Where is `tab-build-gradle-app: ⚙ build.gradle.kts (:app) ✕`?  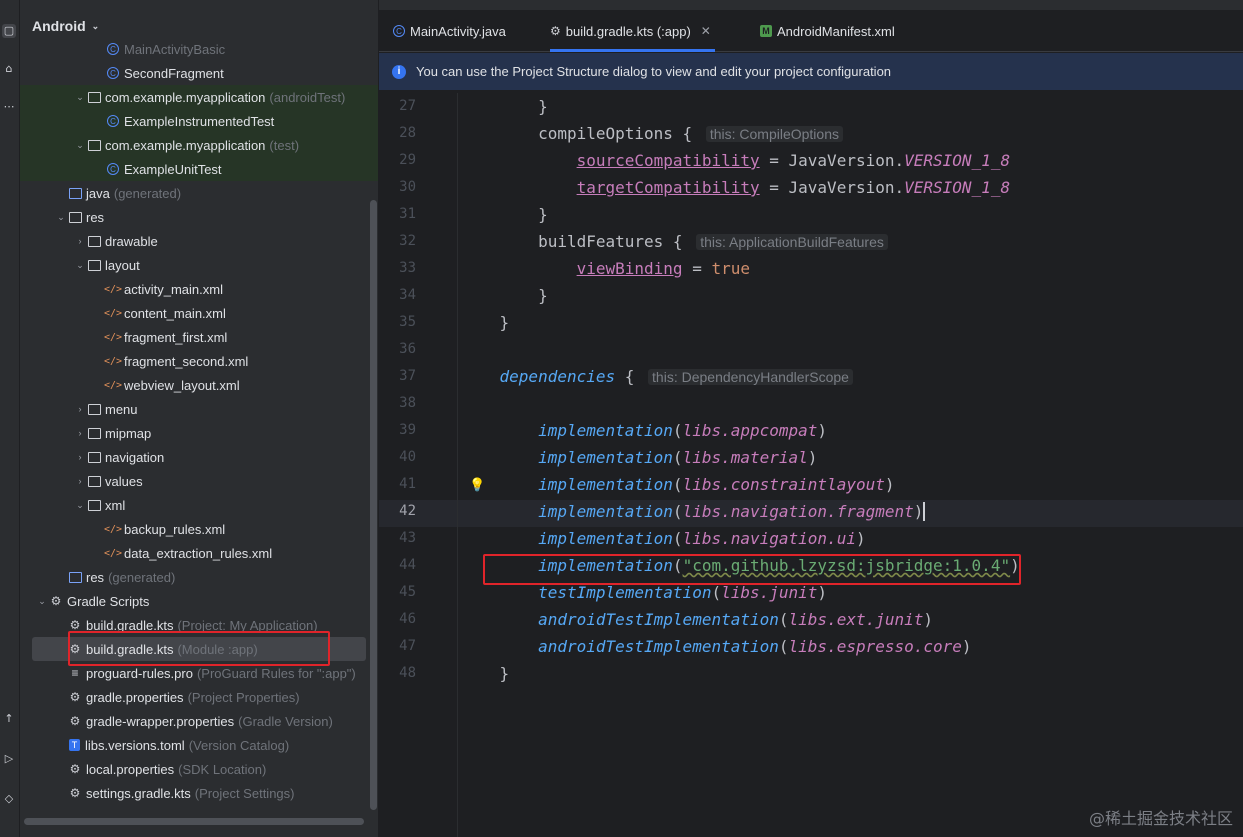 tab-build-gradle-app: ⚙ build.gradle.kts (:app) ✕ is located at coordinates (632, 31).